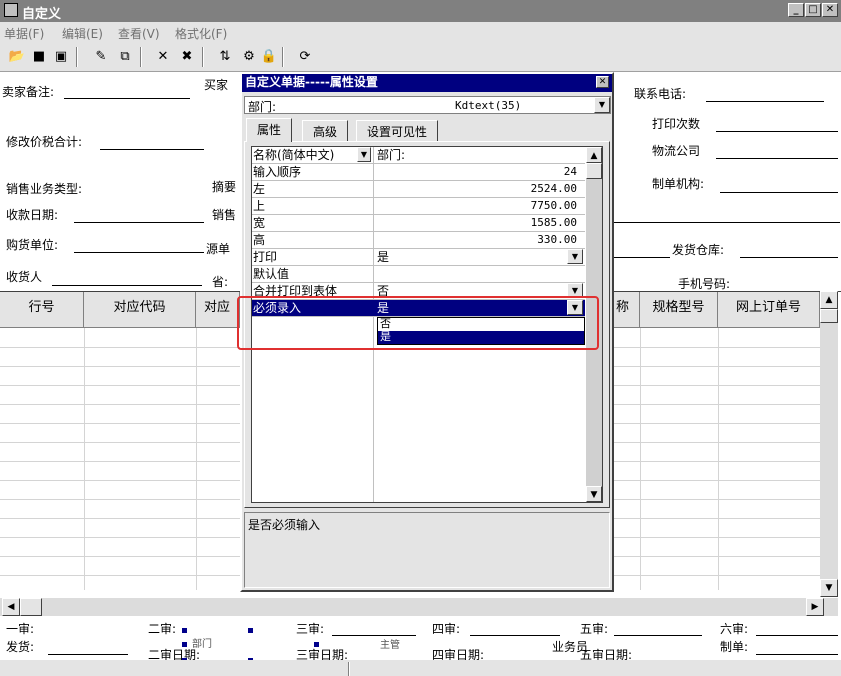 The image size is (841, 676). What do you see at coordinates (627, 310) in the screenshot?
I see `column-header-name: 称` at bounding box center [627, 310].